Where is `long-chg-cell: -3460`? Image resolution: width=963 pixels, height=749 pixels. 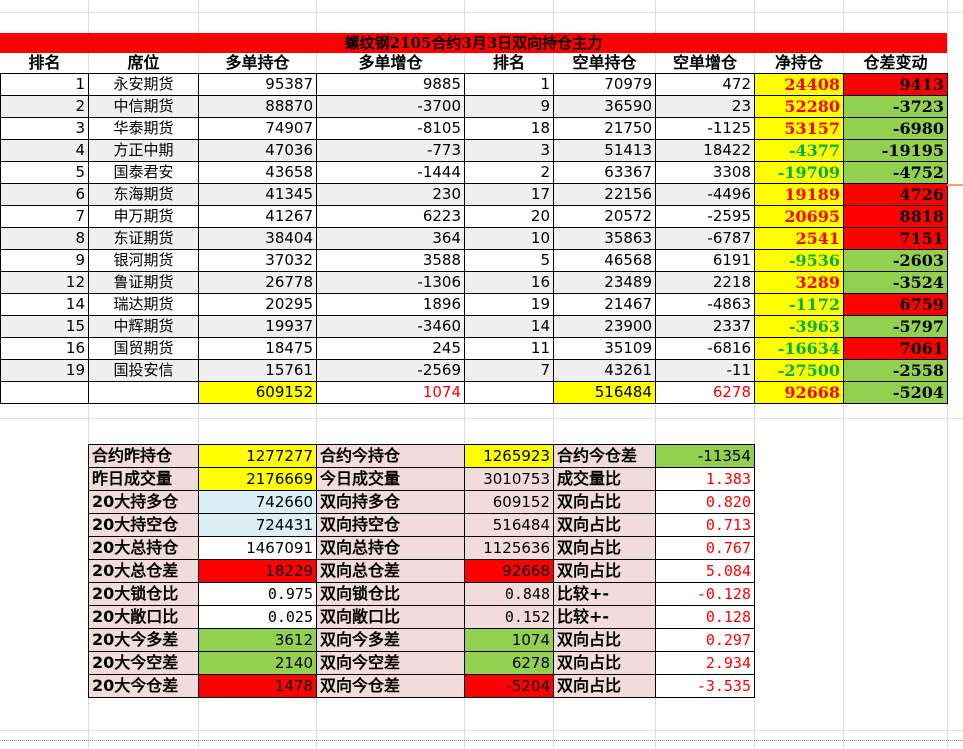 long-chg-cell: -3460 is located at coordinates (390, 326).